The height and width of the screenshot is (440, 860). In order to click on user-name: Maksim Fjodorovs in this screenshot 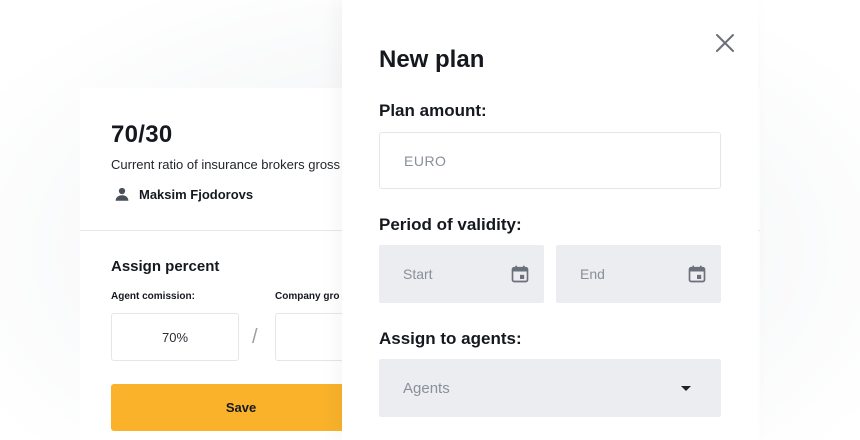, I will do `click(196, 194)`.